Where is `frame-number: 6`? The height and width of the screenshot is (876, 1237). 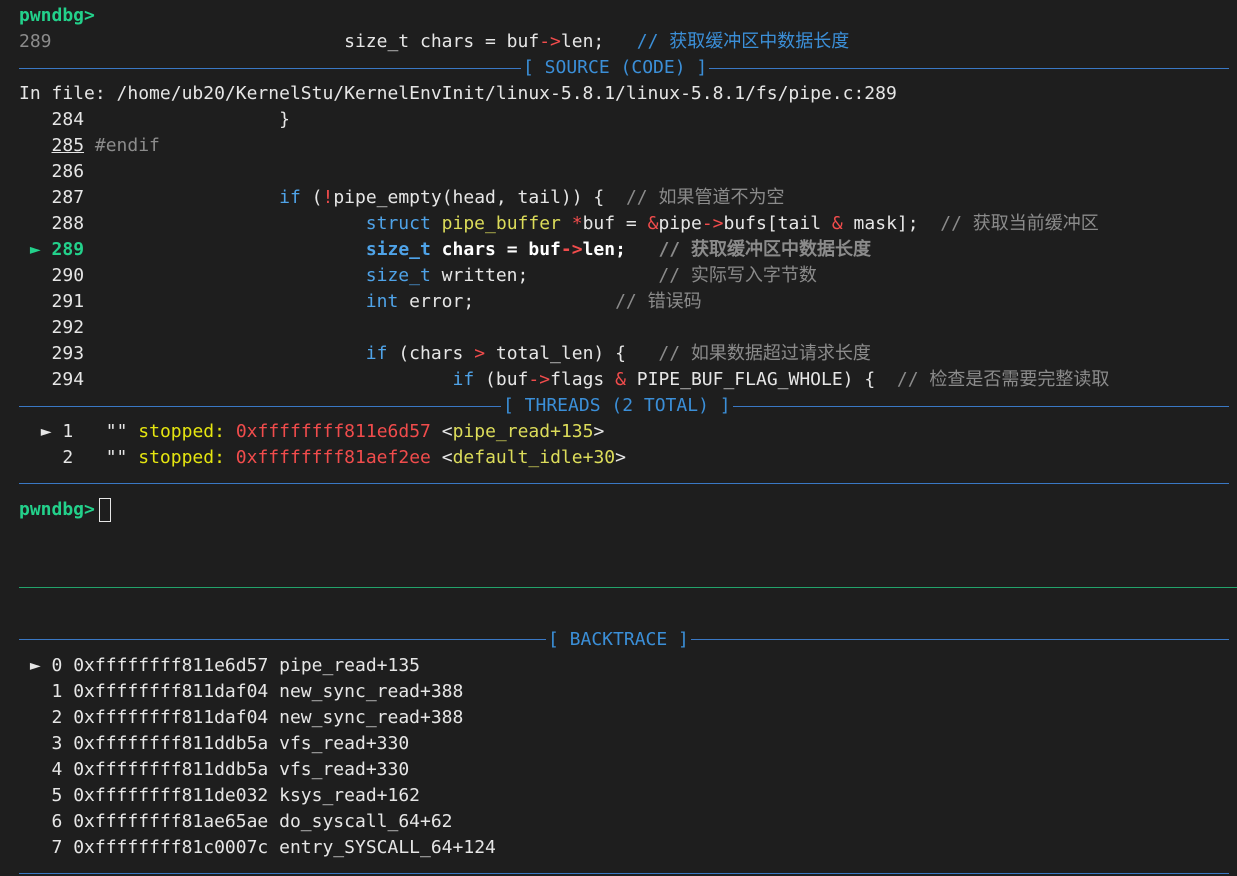 frame-number: 6 is located at coordinates (57, 821).